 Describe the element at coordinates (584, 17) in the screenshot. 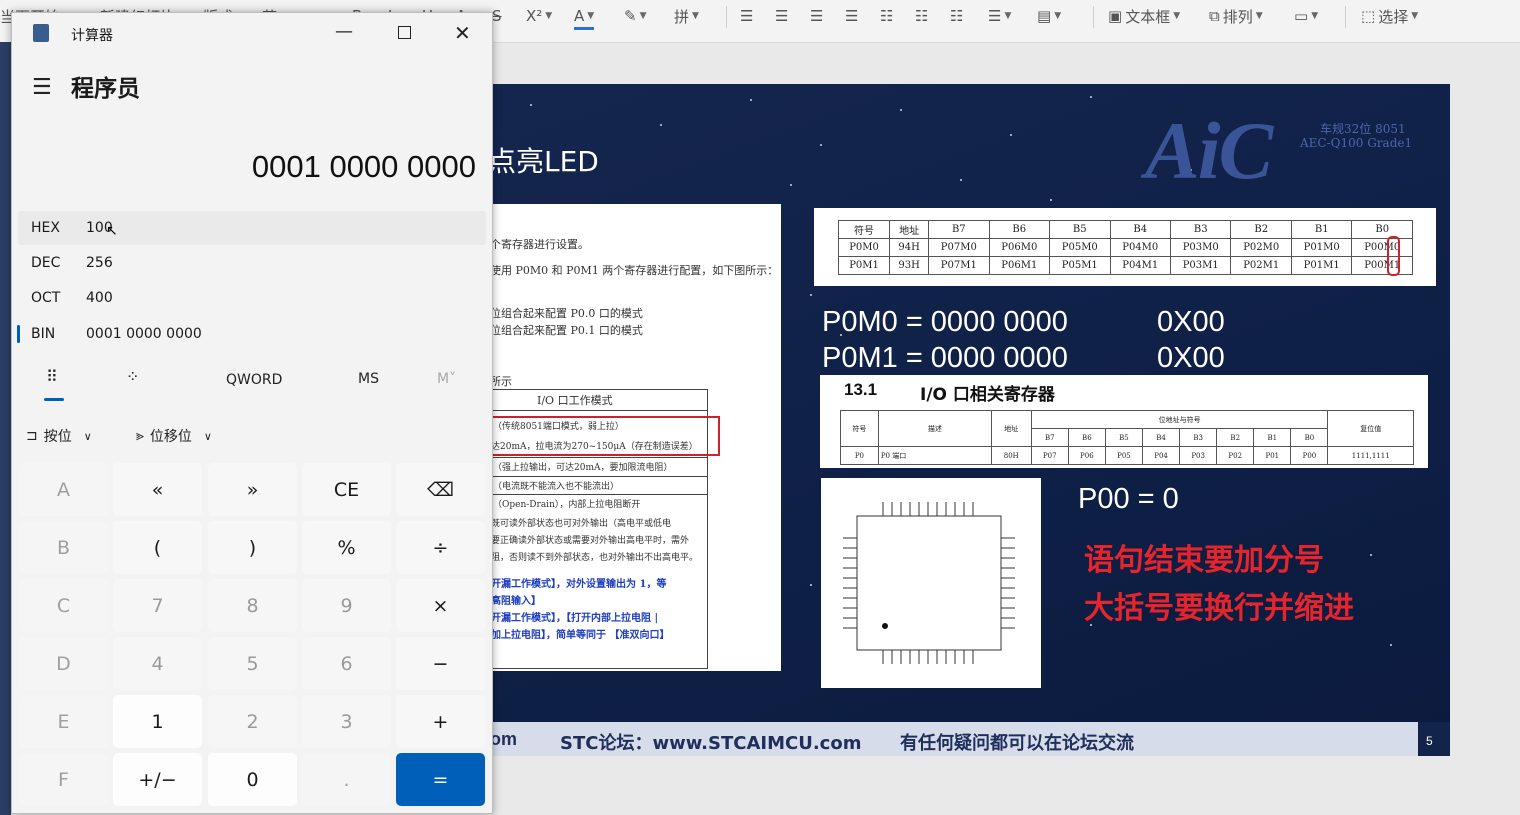

I see `font-color-button: A ▼` at that location.